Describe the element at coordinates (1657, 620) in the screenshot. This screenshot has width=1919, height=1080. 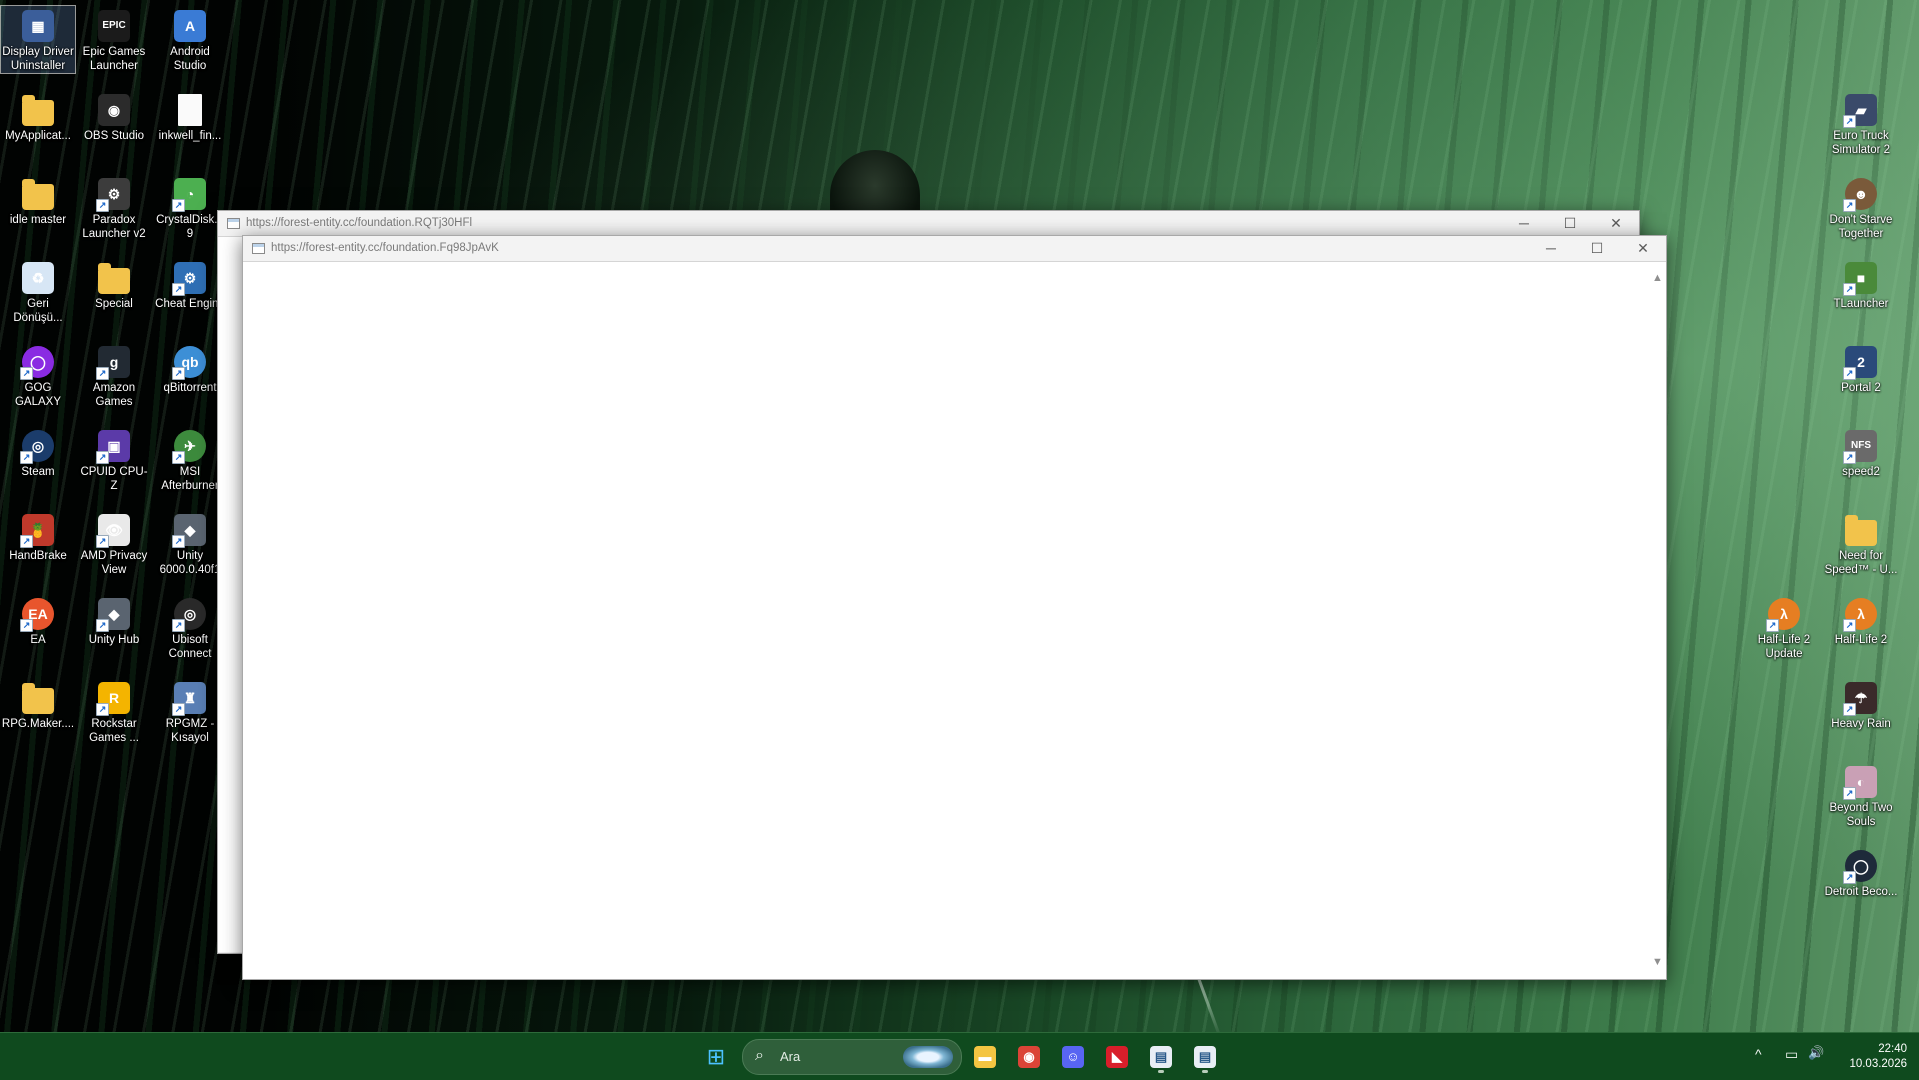
I see `vertical-scrollbar: ▲ ▼` at that location.